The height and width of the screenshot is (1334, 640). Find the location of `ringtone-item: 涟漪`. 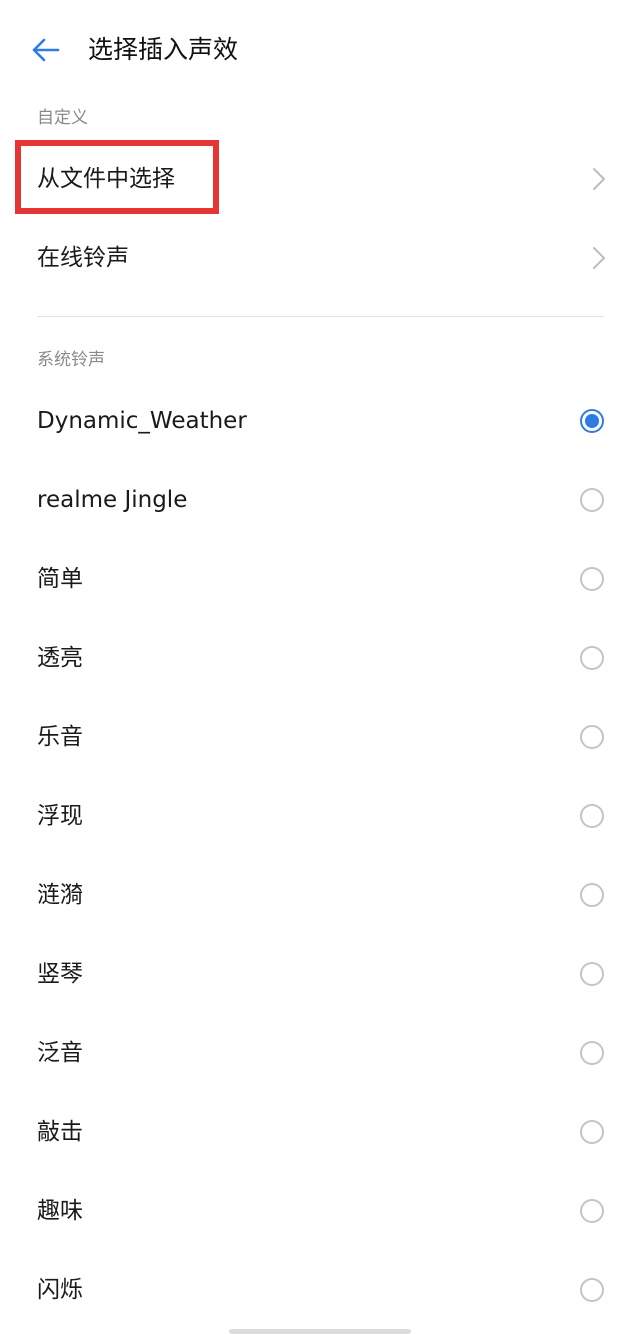

ringtone-item: 涟漪 is located at coordinates (320, 894).